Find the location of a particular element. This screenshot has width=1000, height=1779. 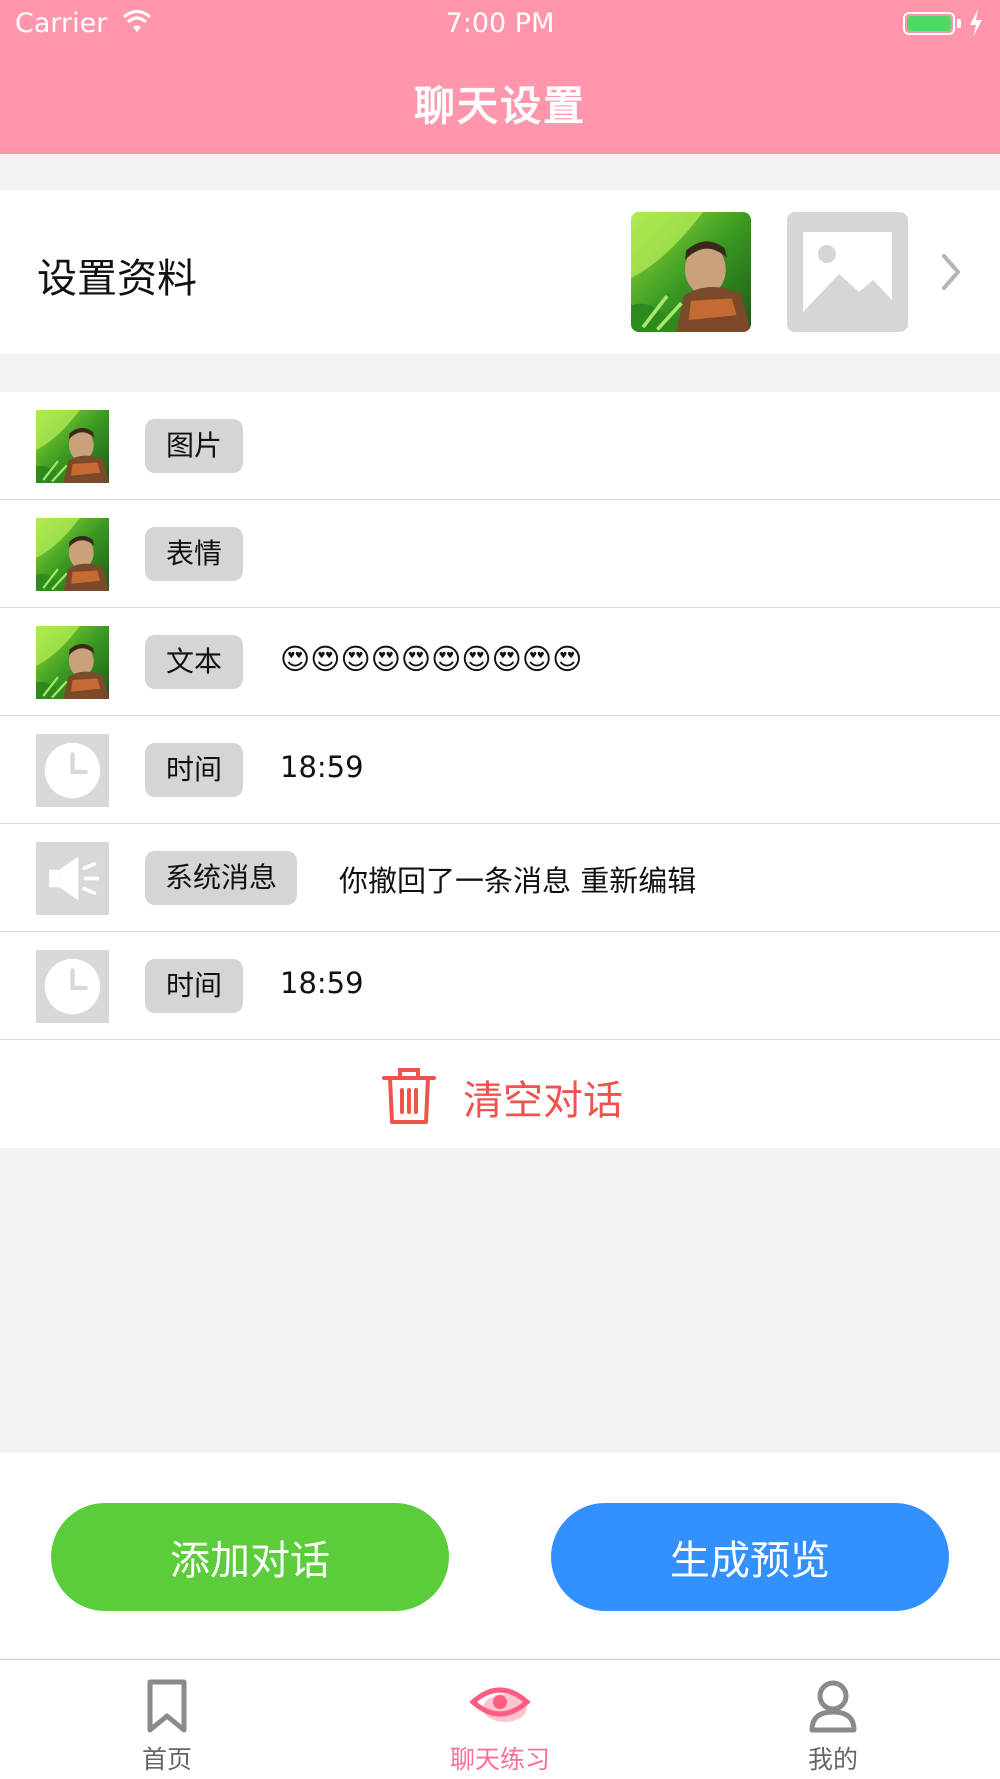

chevron-right-icon is located at coordinates (951, 272).